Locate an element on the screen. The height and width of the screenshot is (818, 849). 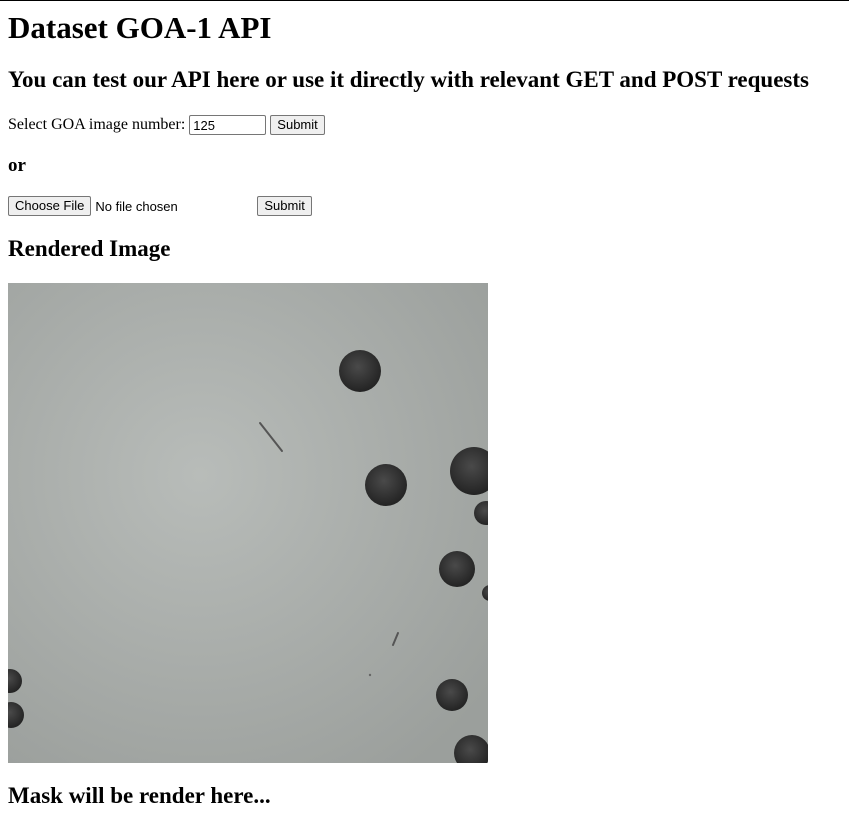
page-title: Dataset GOA-1 API is located at coordinates (140, 27).